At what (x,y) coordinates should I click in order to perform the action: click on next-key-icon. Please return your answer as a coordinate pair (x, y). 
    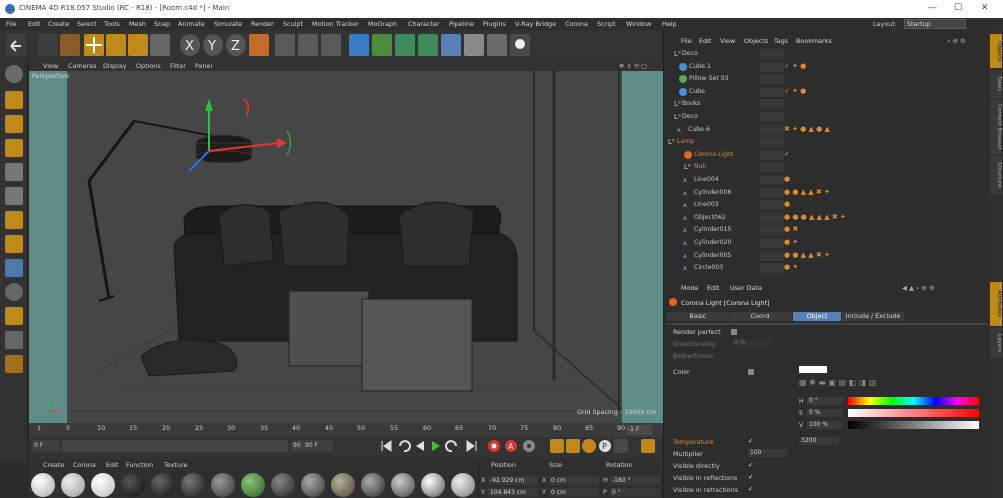
    Looking at the image, I should click on (452, 446).